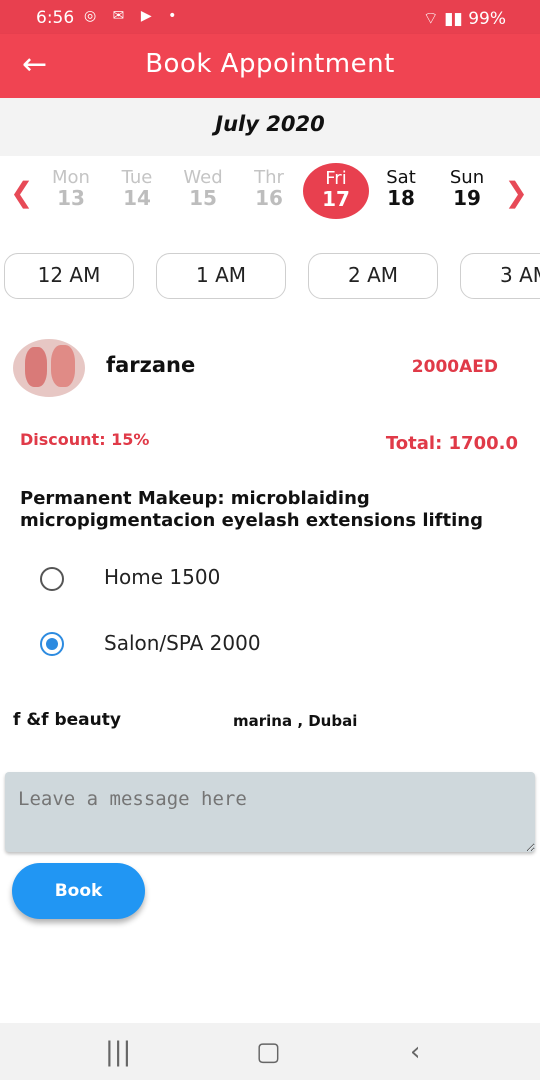 The image size is (540, 1080). Describe the element at coordinates (373, 276) in the screenshot. I see `time-slot: 2 AM` at that location.